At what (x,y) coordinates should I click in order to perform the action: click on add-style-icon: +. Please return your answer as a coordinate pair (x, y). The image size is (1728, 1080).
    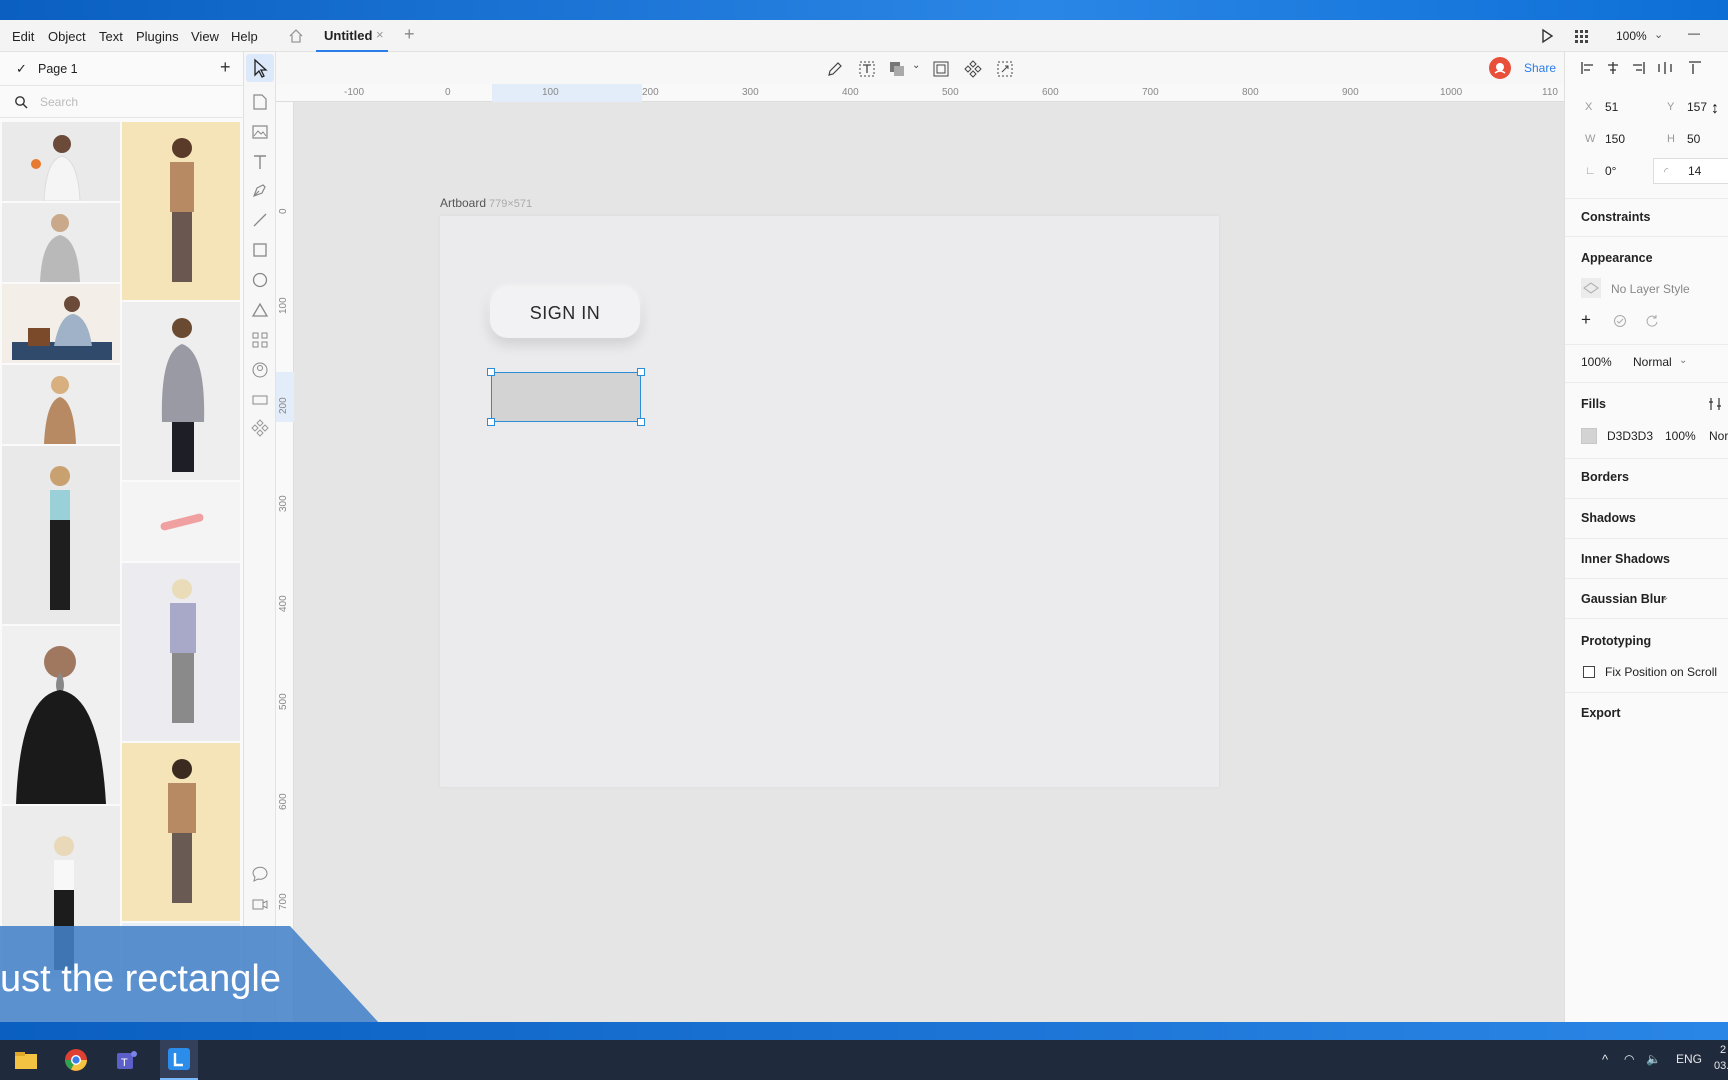
    Looking at the image, I should click on (1586, 320).